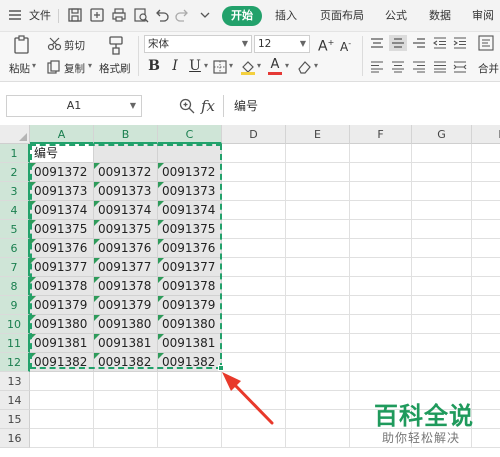  Describe the element at coordinates (254, 343) in the screenshot. I see `cell-d11` at that location.